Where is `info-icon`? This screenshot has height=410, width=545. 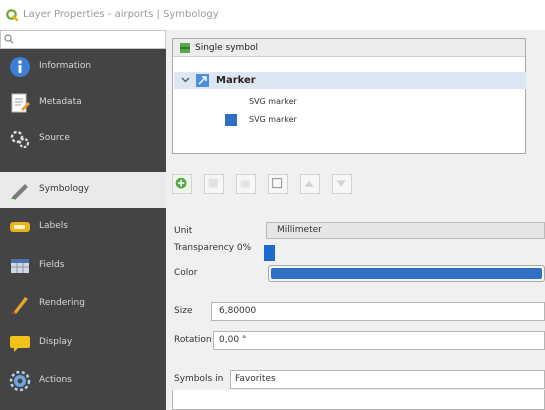 info-icon is located at coordinates (20, 67).